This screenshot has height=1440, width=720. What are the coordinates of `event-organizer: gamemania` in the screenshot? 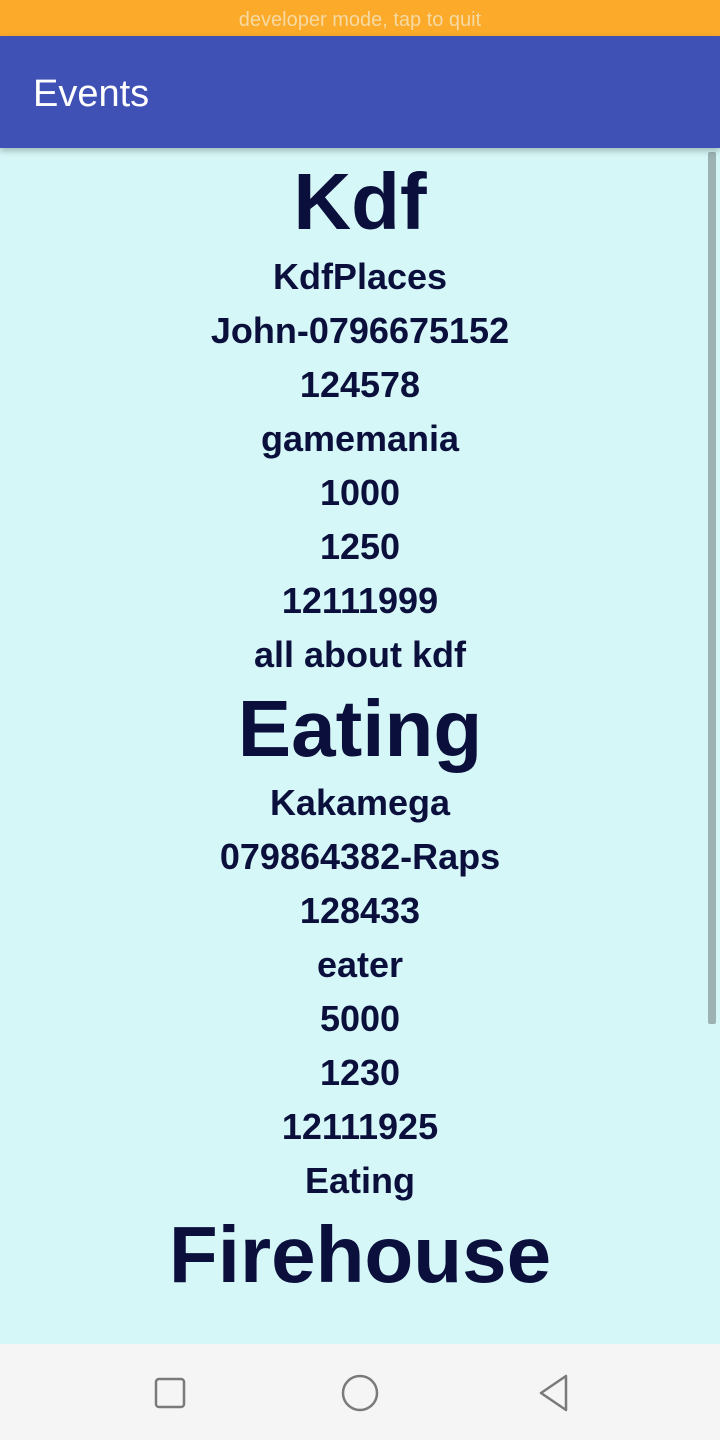 It's located at (360, 438).